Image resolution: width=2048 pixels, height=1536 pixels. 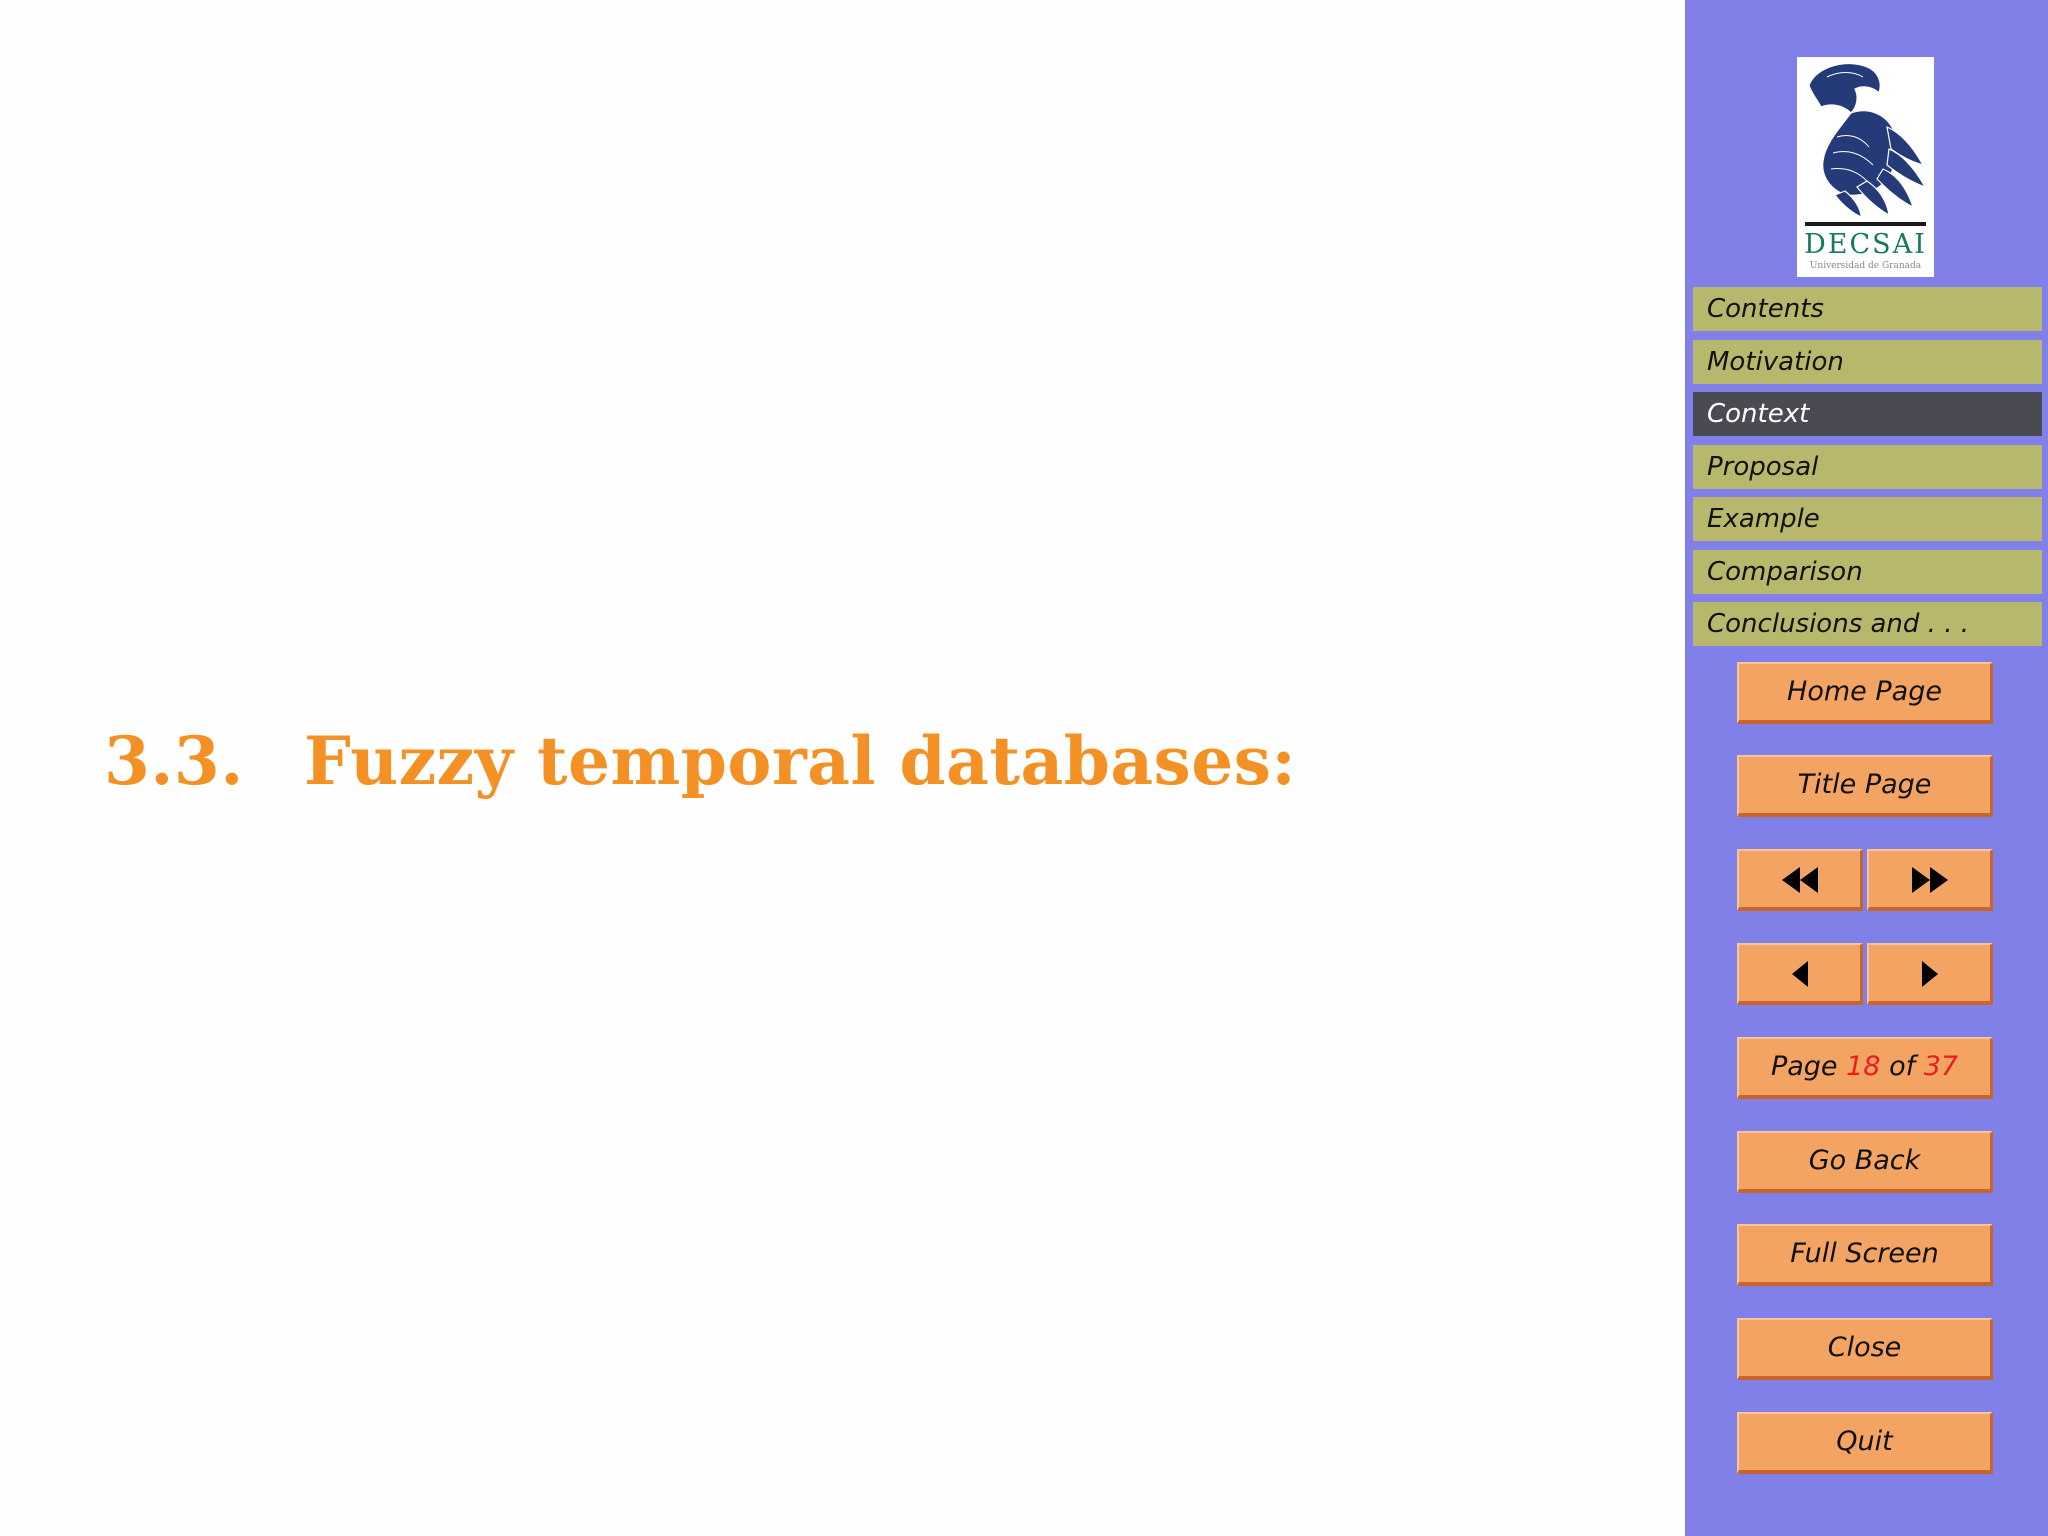 I want to click on section-title: Fuzzy temporal databases:, so click(x=800, y=761).